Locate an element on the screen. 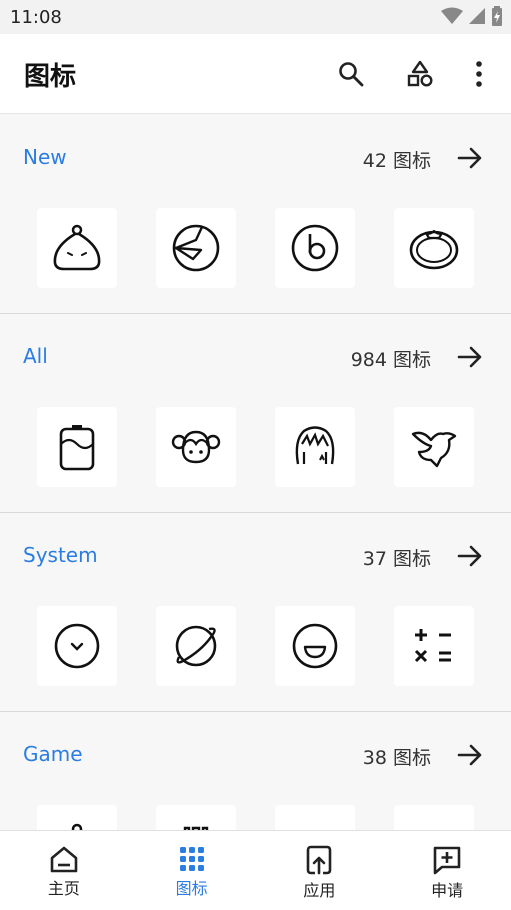  search-button is located at coordinates (351, 74).